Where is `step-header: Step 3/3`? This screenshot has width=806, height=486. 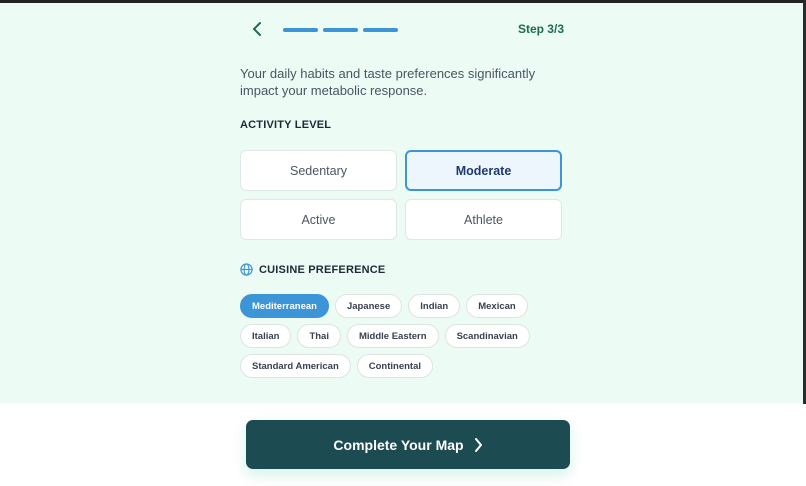
step-header: Step 3/3 is located at coordinates (402, 30).